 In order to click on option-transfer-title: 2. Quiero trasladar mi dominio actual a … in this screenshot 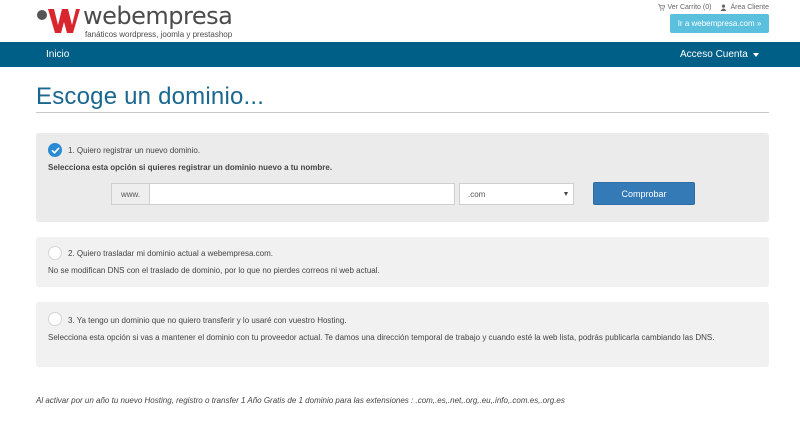, I will do `click(170, 253)`.